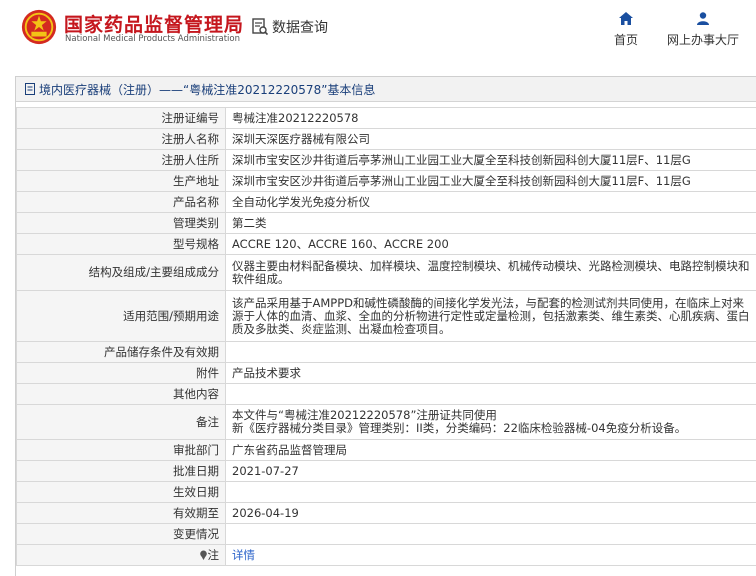 The height and width of the screenshot is (576, 756). What do you see at coordinates (626, 30) in the screenshot?
I see `nav-home: 首页` at bounding box center [626, 30].